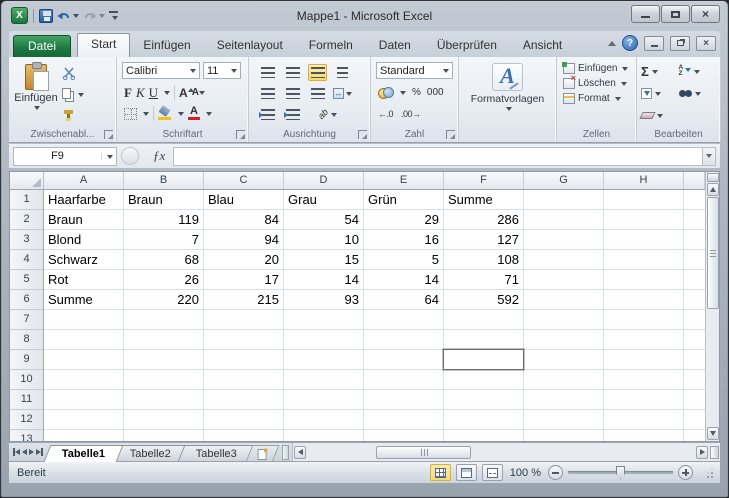 The height and width of the screenshot is (498, 729). I want to click on cell-f4: 108, so click(484, 260).